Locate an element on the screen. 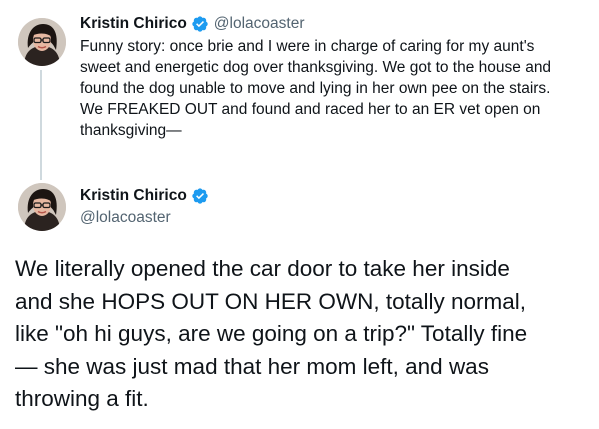  tweet-1-header: Kristin Chirico @lolacoaster is located at coordinates (192, 24).